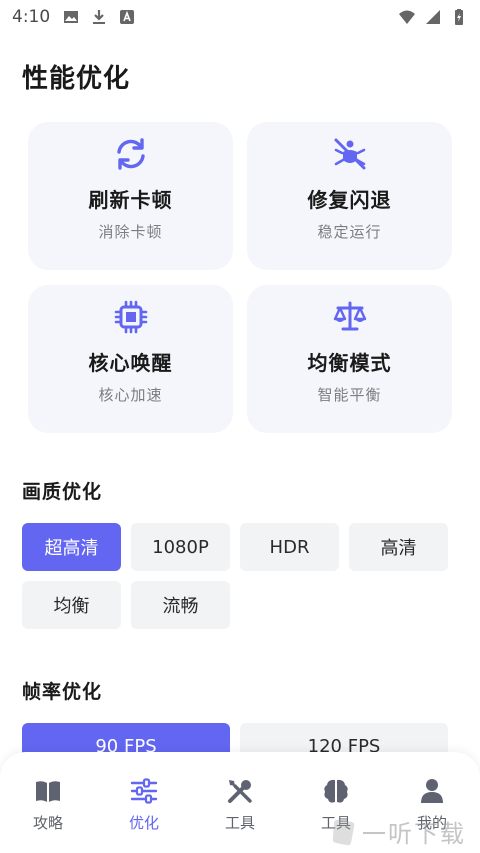 Image resolution: width=480 pixels, height=853 pixels. What do you see at coordinates (127, 16) in the screenshot?
I see `font-a-icon` at bounding box center [127, 16].